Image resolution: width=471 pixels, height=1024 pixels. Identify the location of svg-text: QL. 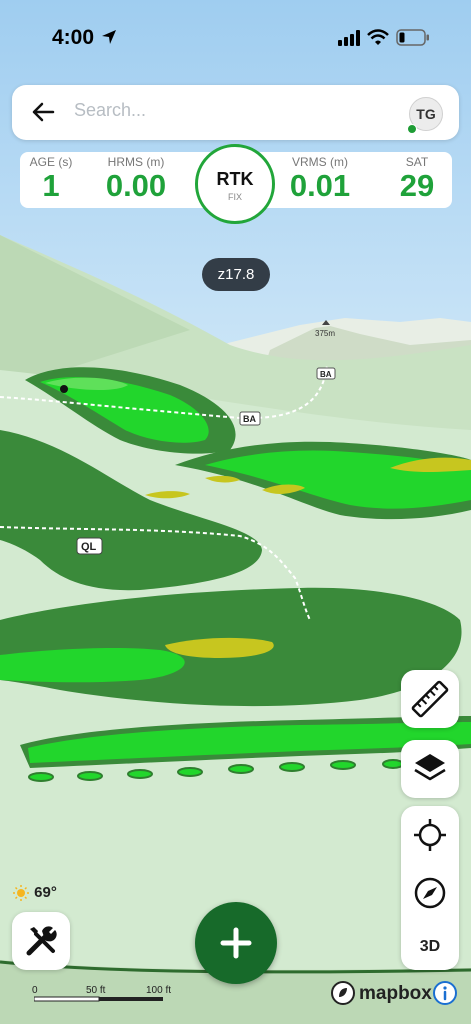
(89, 547).